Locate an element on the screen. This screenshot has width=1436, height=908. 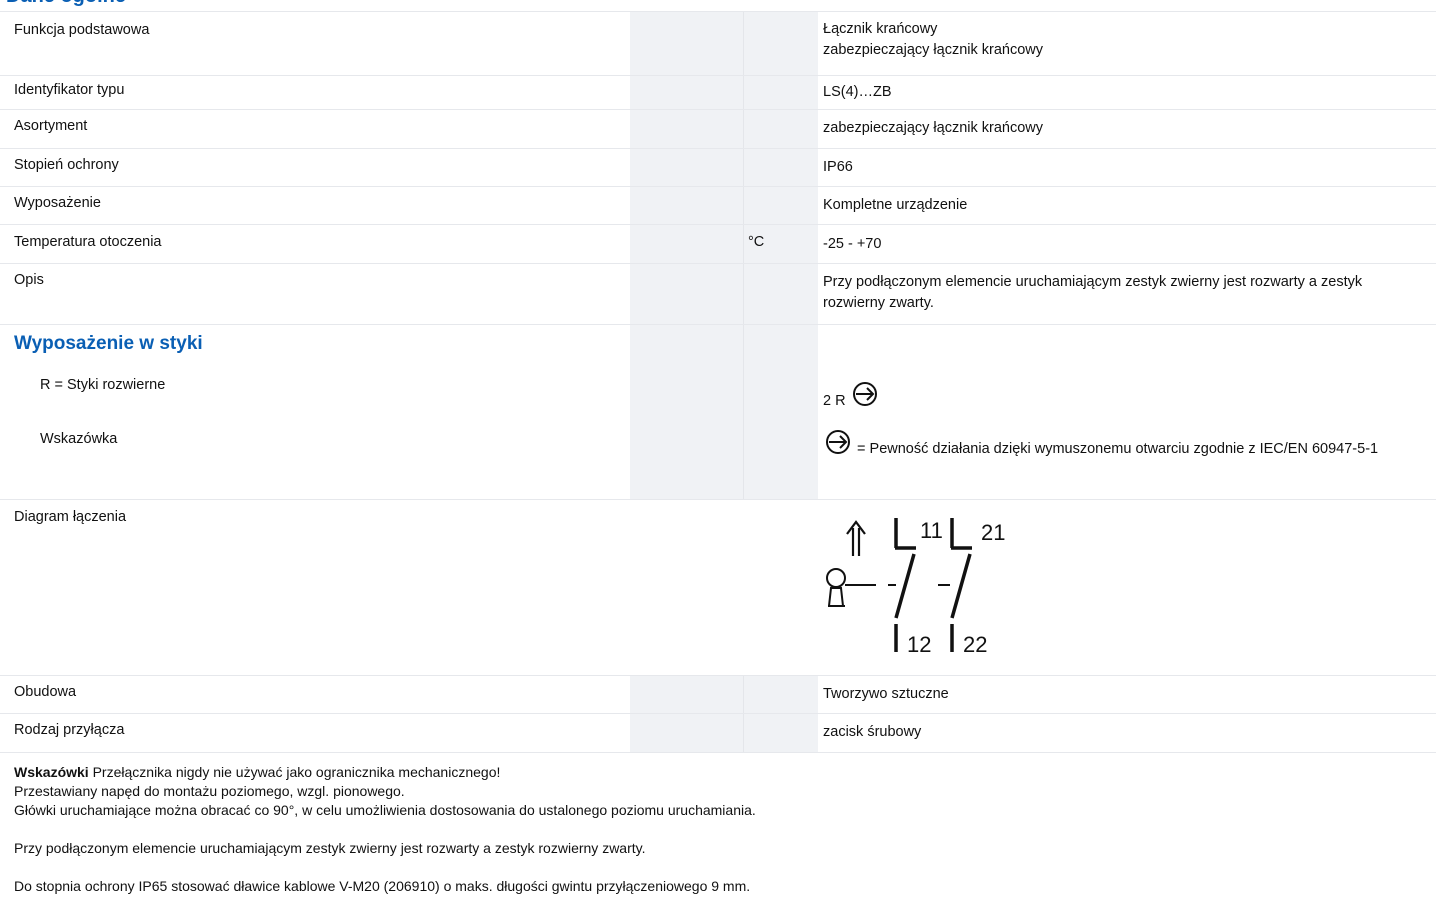
table-row-equipment: Wyposażenie Kompletne urządzenie is located at coordinates (718, 206).